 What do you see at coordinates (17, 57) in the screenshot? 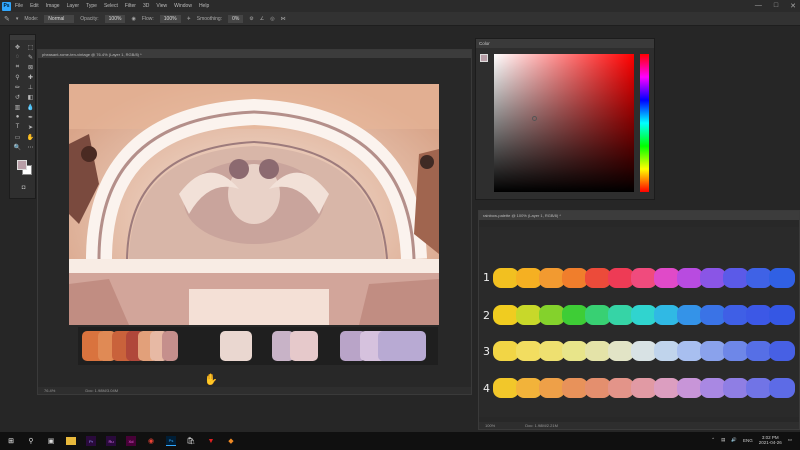
I see `lasso-tool-icon: ◌` at bounding box center [17, 57].